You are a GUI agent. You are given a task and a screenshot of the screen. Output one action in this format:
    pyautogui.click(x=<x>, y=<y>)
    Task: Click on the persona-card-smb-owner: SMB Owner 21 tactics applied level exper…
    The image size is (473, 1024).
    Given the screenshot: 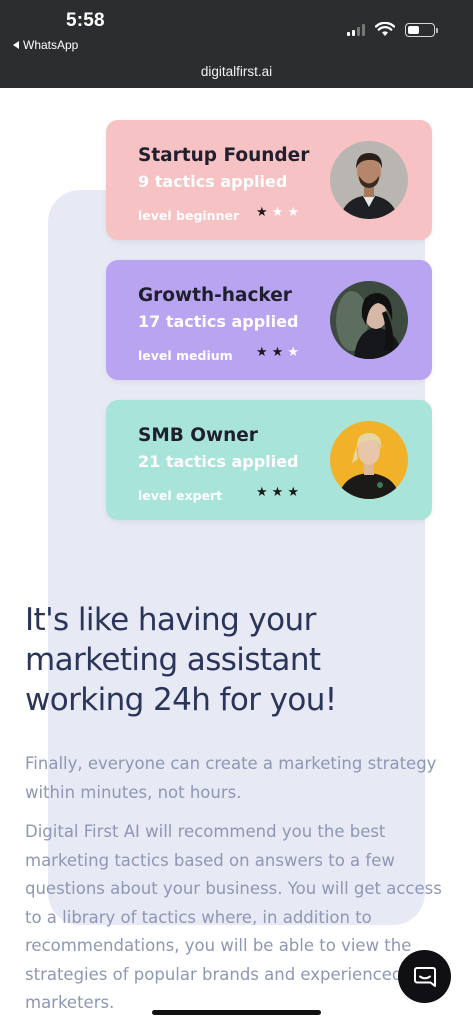 What is the action you would take?
    pyautogui.click(x=269, y=460)
    